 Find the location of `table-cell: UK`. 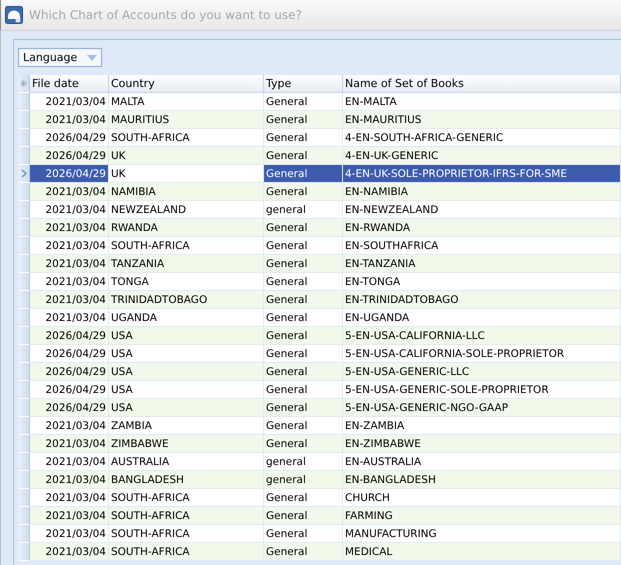

table-cell: UK is located at coordinates (186, 156).